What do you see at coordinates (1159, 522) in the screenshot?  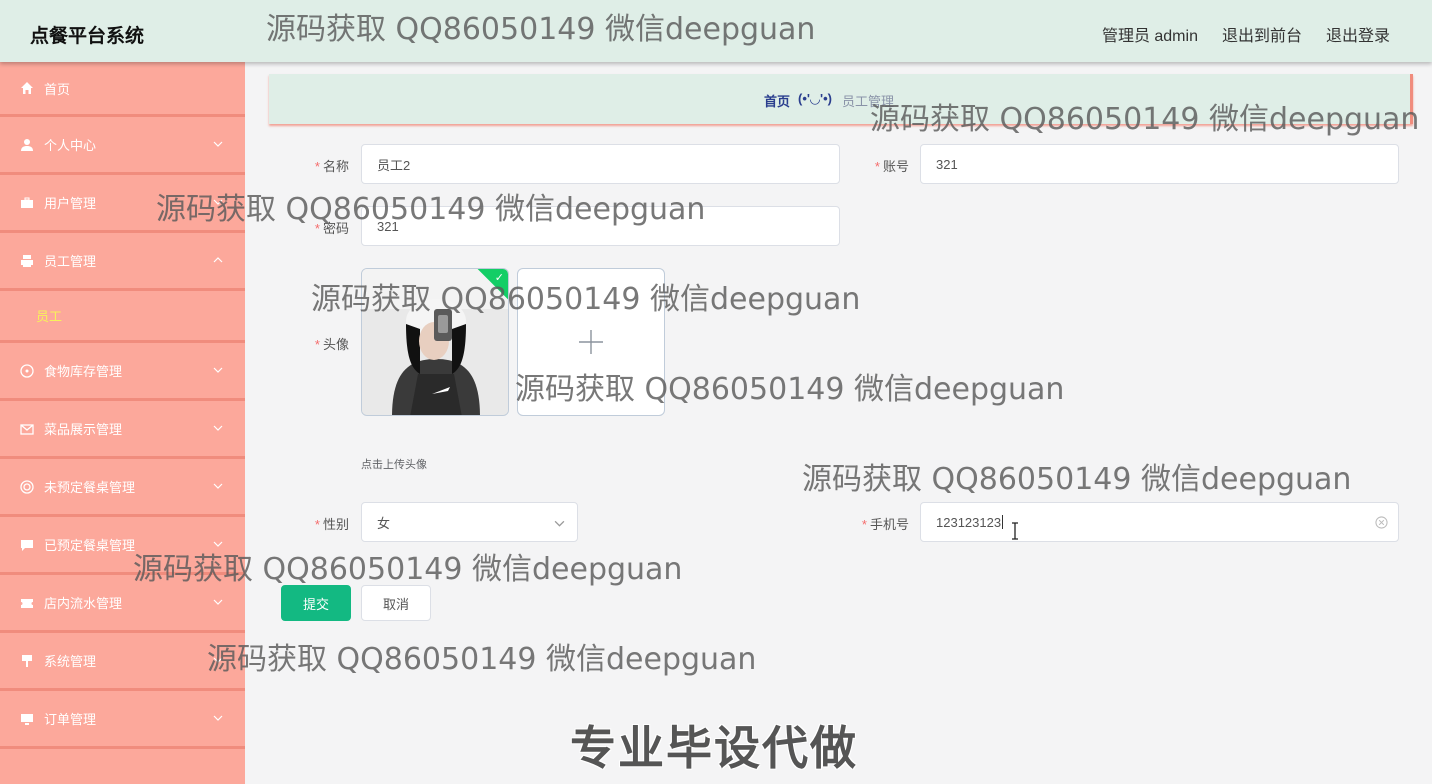 I see `phone-input: 123123123` at bounding box center [1159, 522].